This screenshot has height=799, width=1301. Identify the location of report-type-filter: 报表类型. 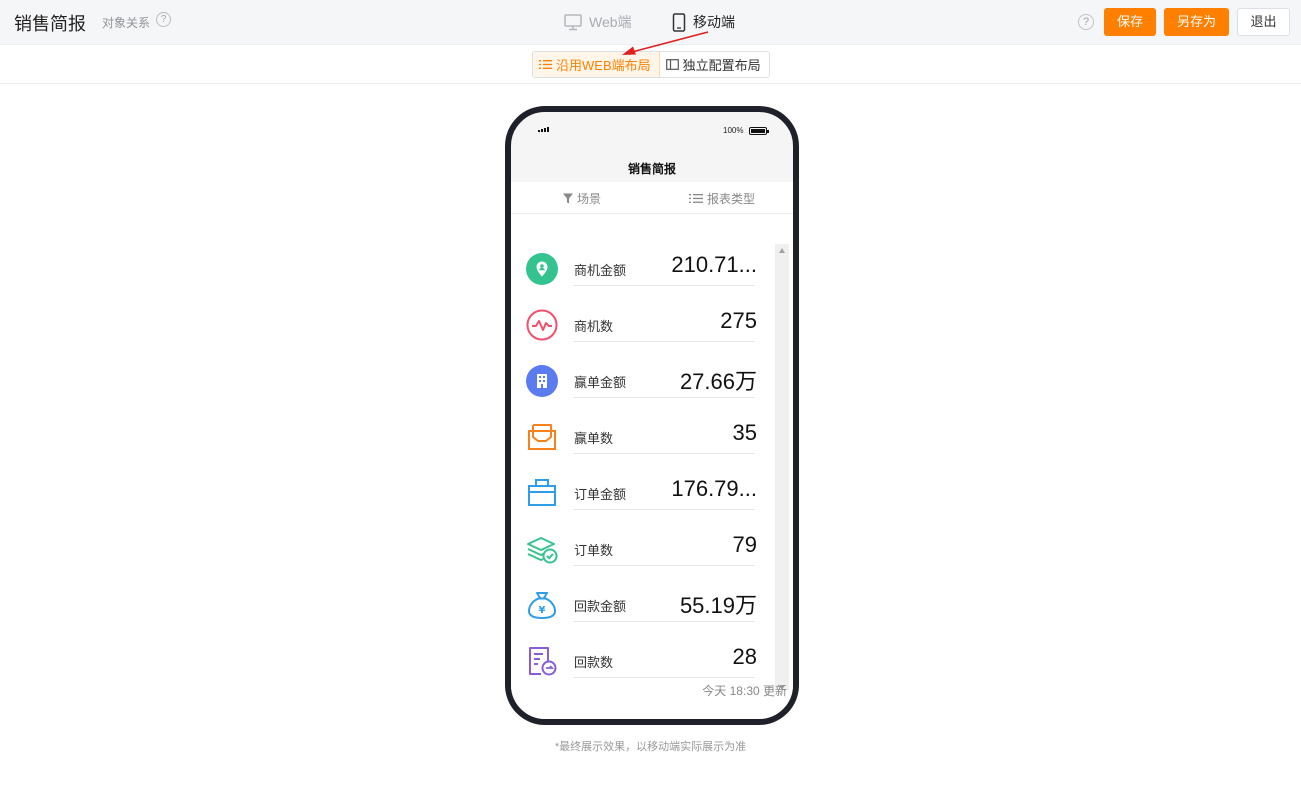
(722, 198).